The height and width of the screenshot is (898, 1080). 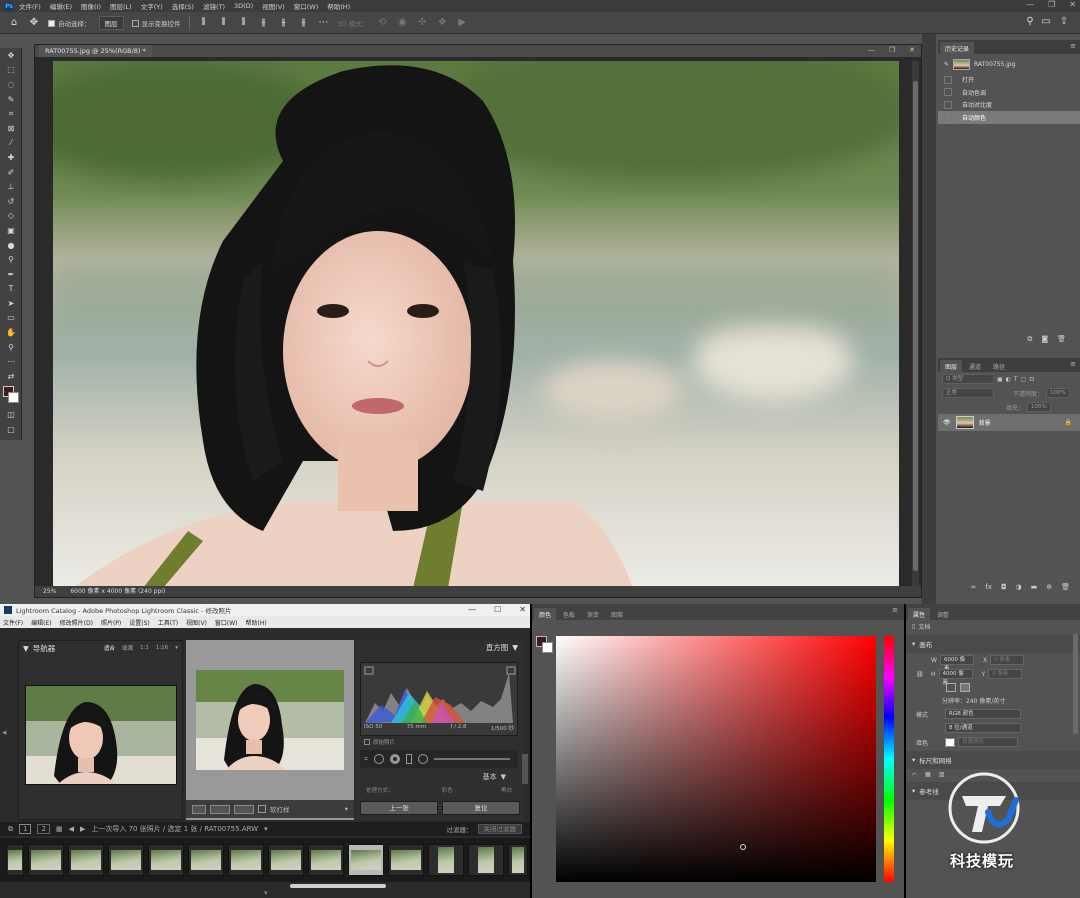 I want to click on menu-type: 文字(Y), so click(x=152, y=6).